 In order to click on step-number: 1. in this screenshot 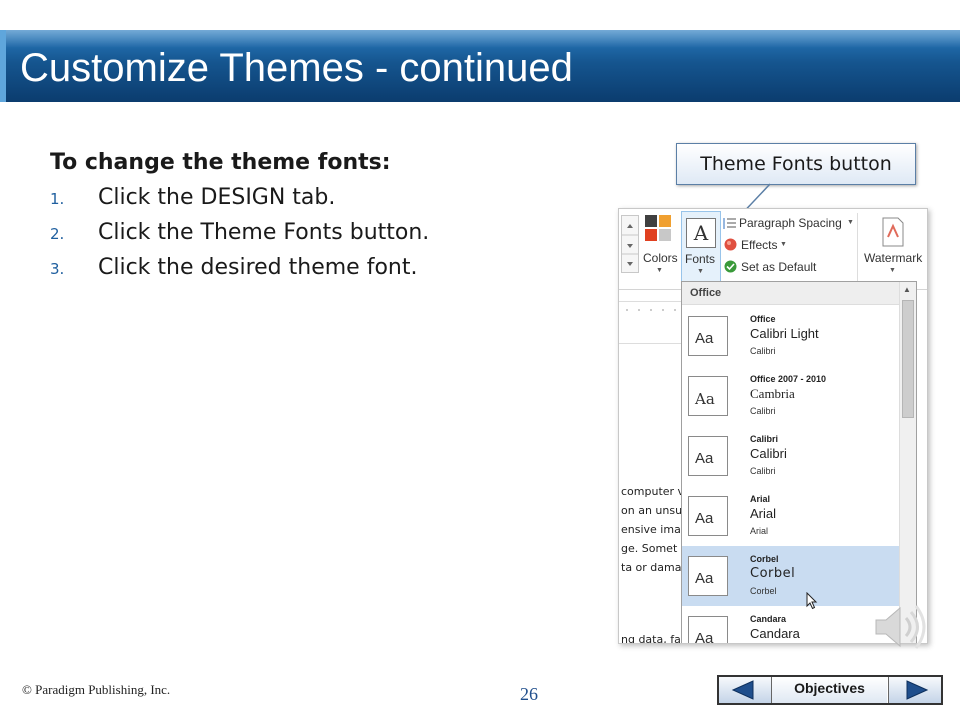, I will do `click(57, 199)`.